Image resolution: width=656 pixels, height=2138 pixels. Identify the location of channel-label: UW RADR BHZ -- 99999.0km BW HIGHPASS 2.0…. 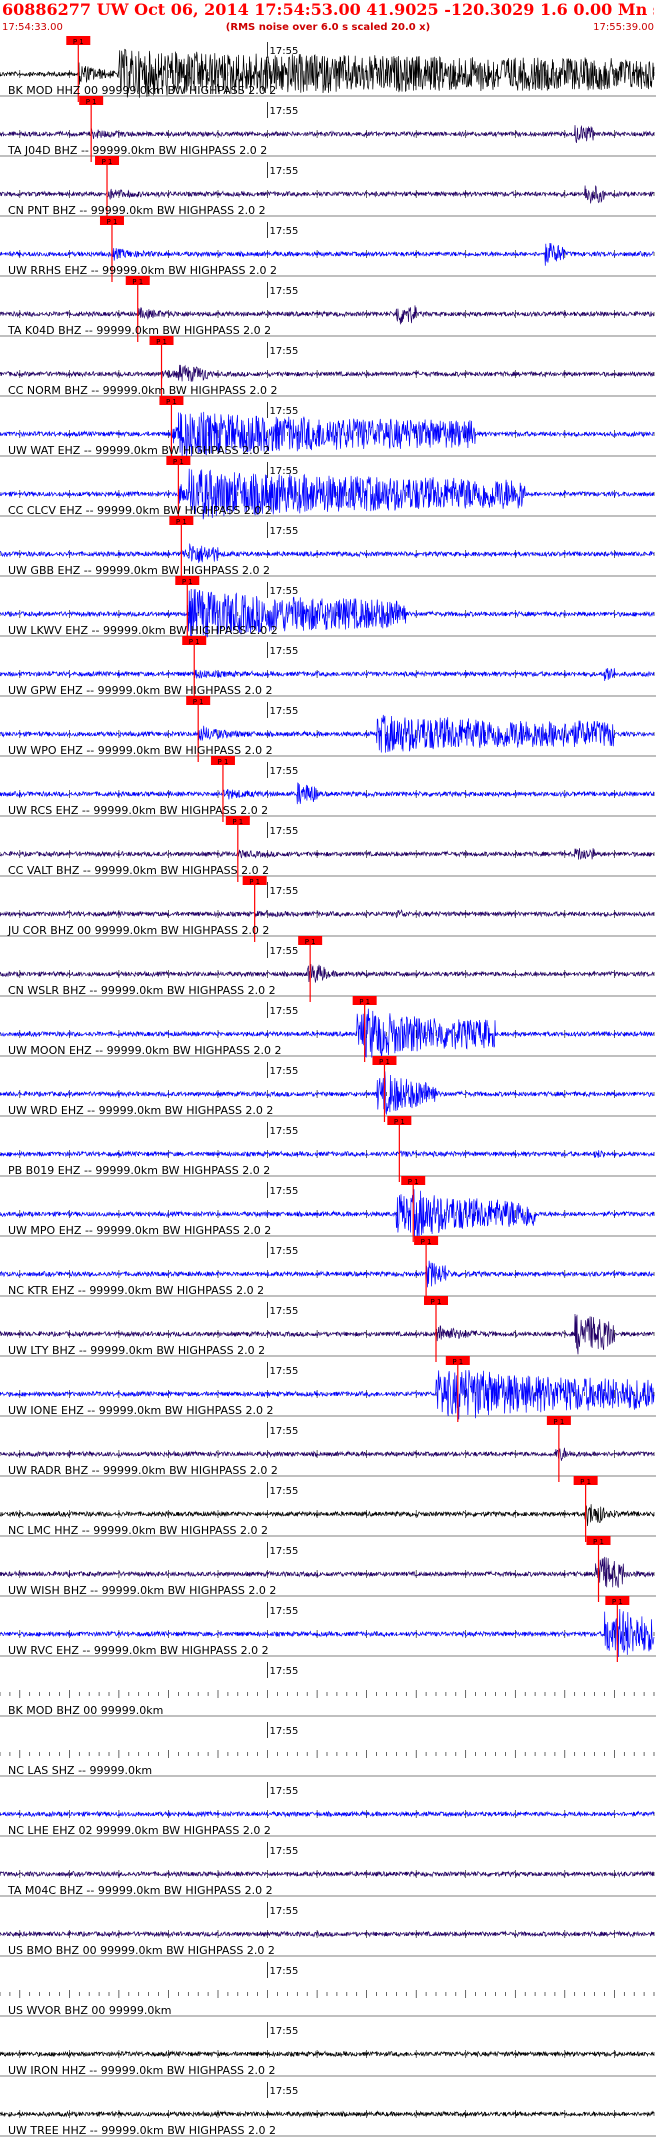
(143, 1470).